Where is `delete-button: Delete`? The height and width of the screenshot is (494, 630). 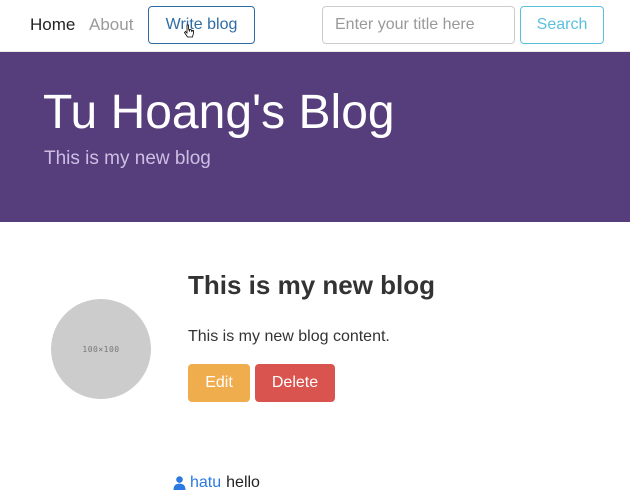
delete-button: Delete is located at coordinates (295, 383).